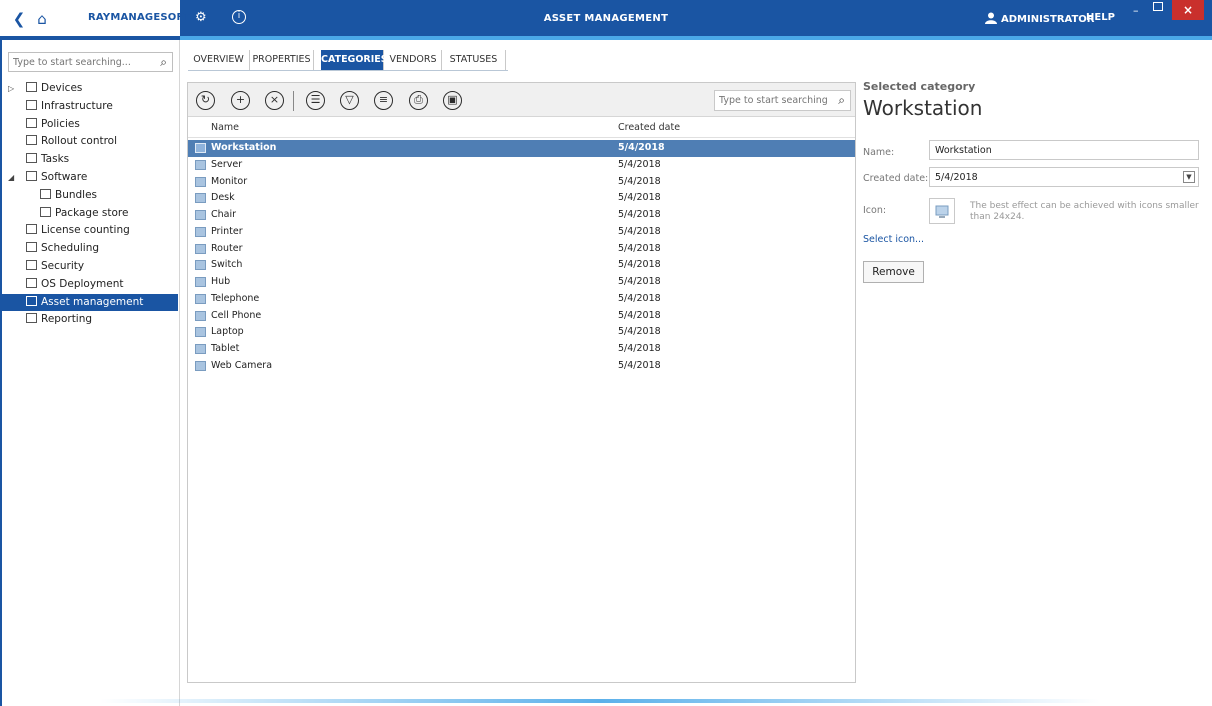 The height and width of the screenshot is (706, 1212). I want to click on package-store-icon, so click(45, 211).